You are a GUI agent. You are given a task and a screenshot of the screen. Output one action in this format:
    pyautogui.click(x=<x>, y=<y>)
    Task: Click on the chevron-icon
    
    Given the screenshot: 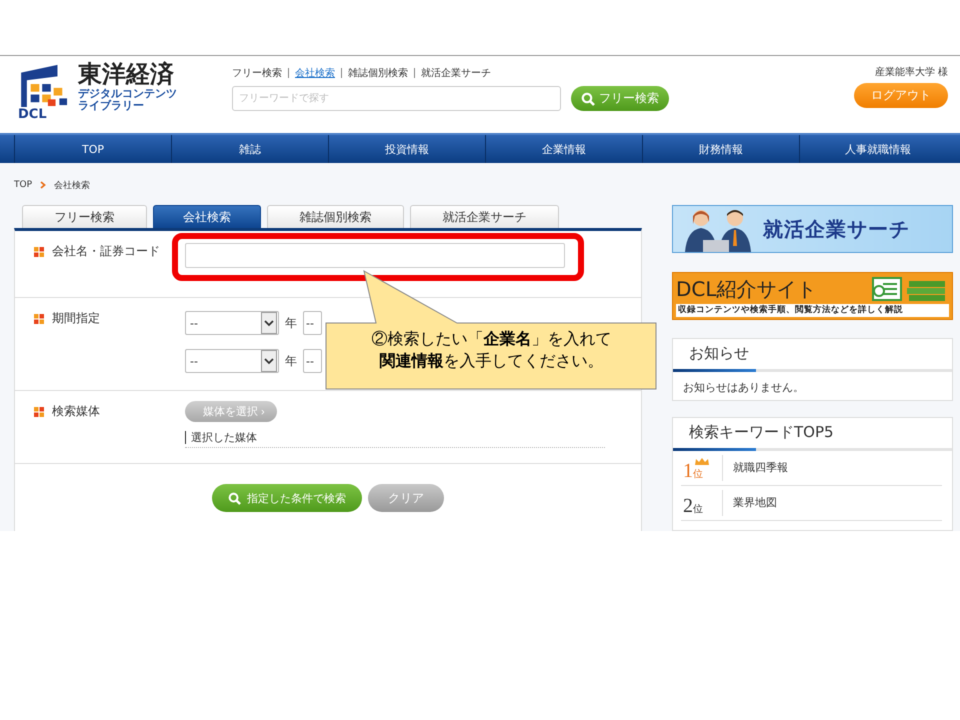 What is the action you would take?
    pyautogui.click(x=43, y=185)
    